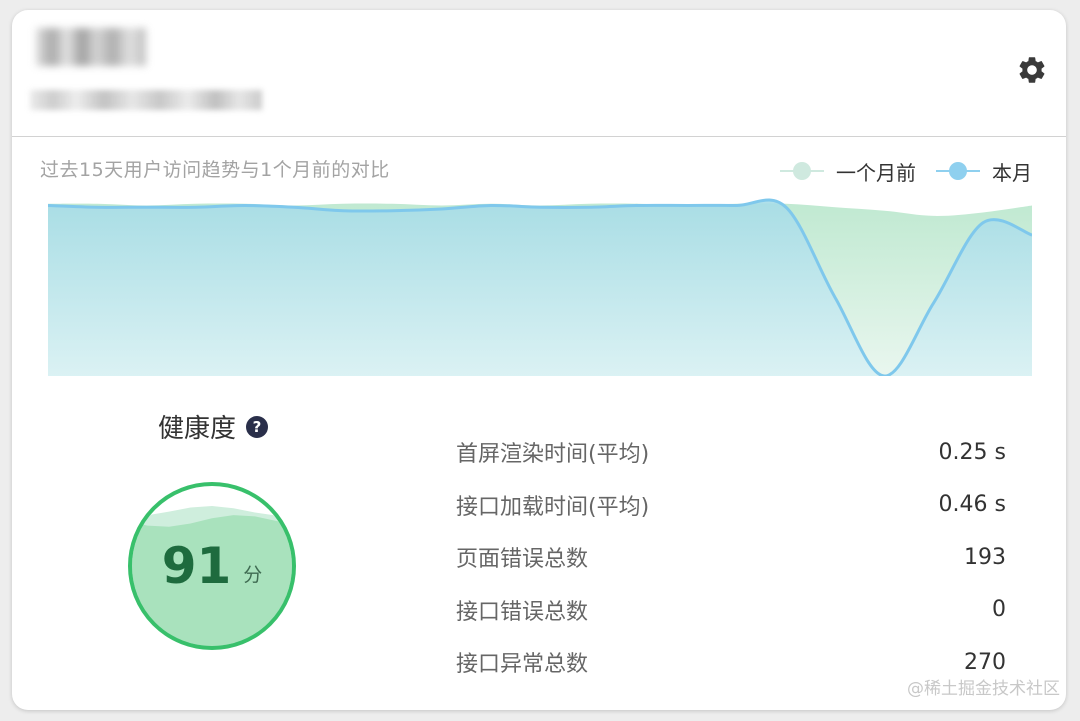 The width and height of the screenshot is (1080, 721). I want to click on metric-name: 页面错误总数, so click(522, 560).